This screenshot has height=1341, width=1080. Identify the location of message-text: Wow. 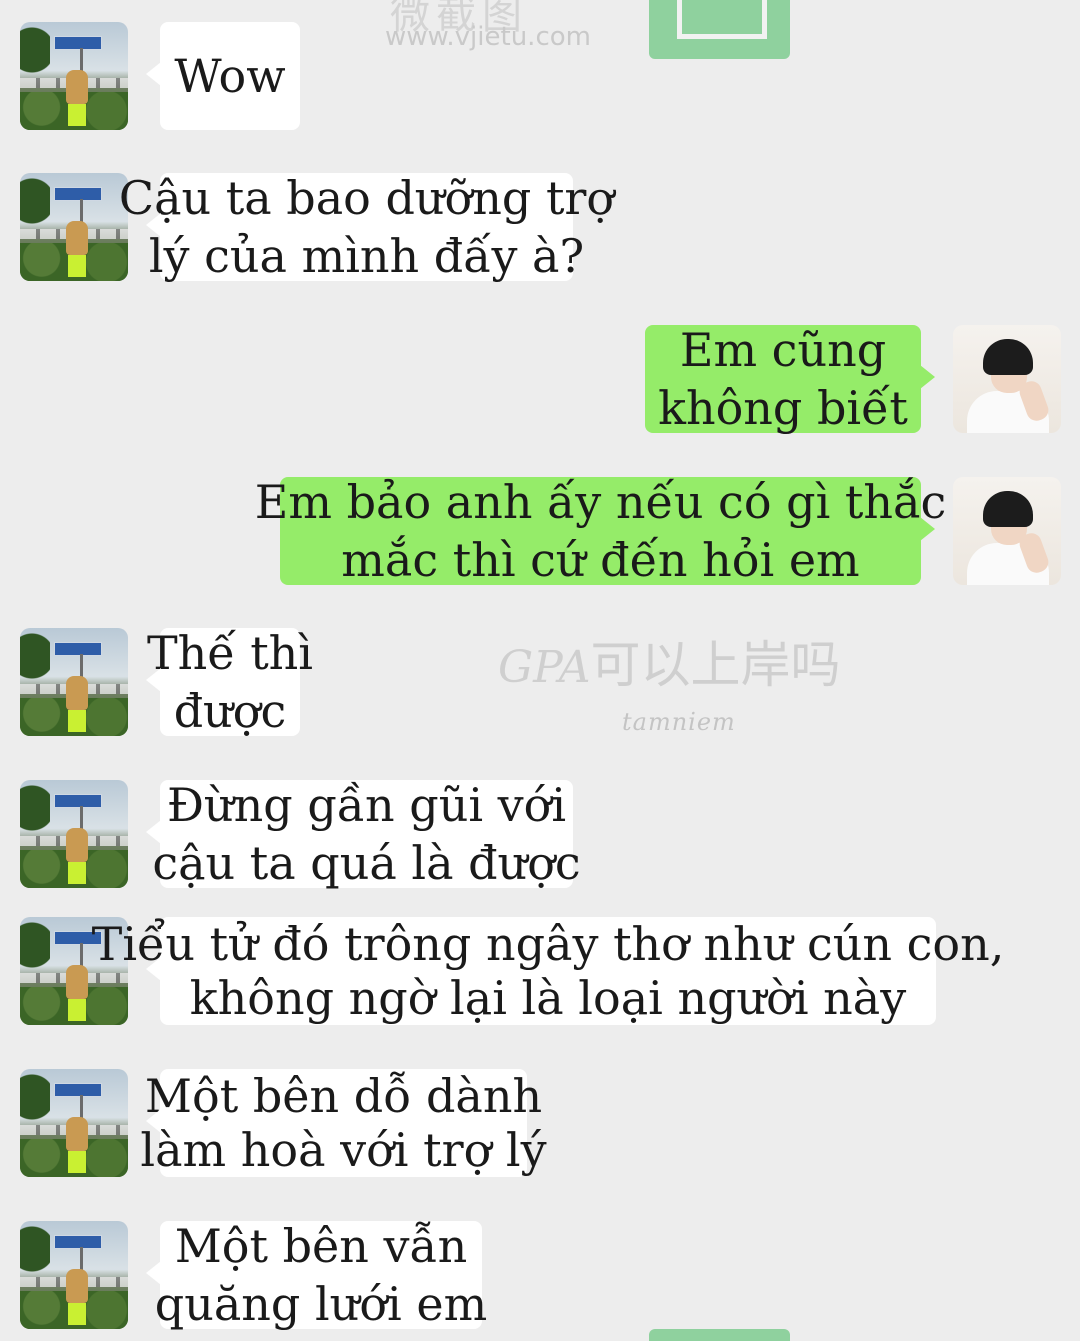
(230, 76).